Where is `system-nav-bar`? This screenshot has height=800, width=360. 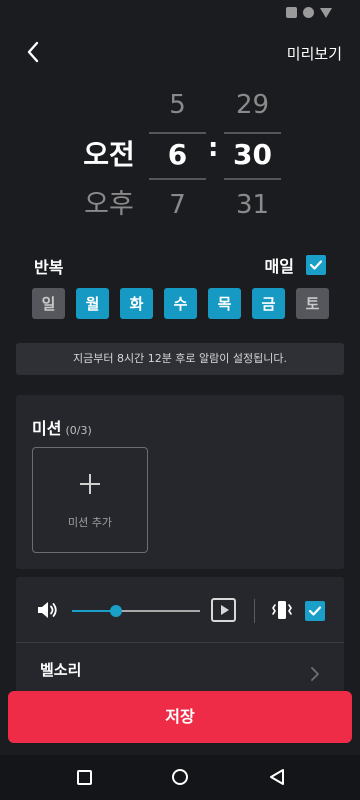 system-nav-bar is located at coordinates (180, 777).